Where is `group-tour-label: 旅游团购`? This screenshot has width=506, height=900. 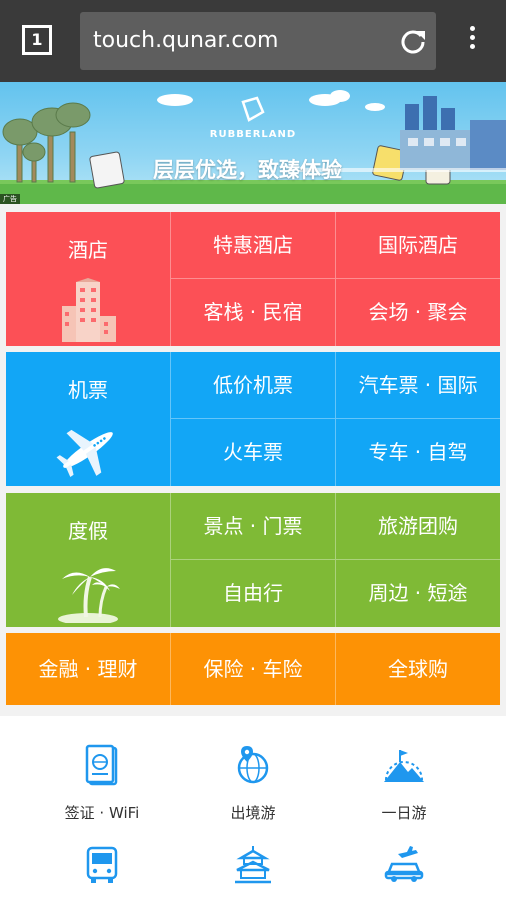
group-tour-label: 旅游团购 is located at coordinates (418, 526).